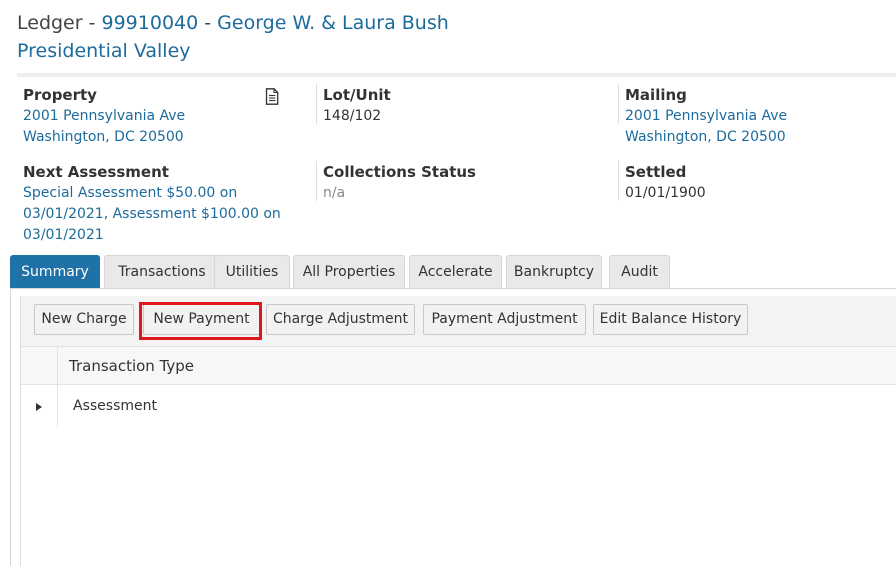 The height and width of the screenshot is (566, 896). Describe the element at coordinates (162, 272) in the screenshot. I see `tab-transactions: Transactions` at that location.